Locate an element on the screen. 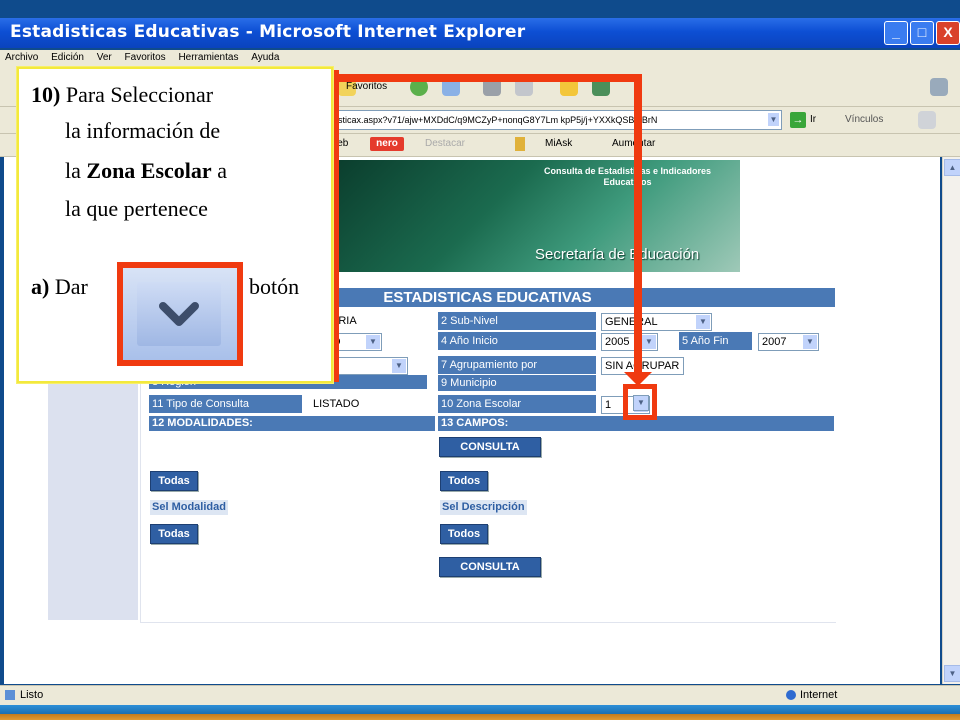  todos-button-2: Todos is located at coordinates (464, 534).